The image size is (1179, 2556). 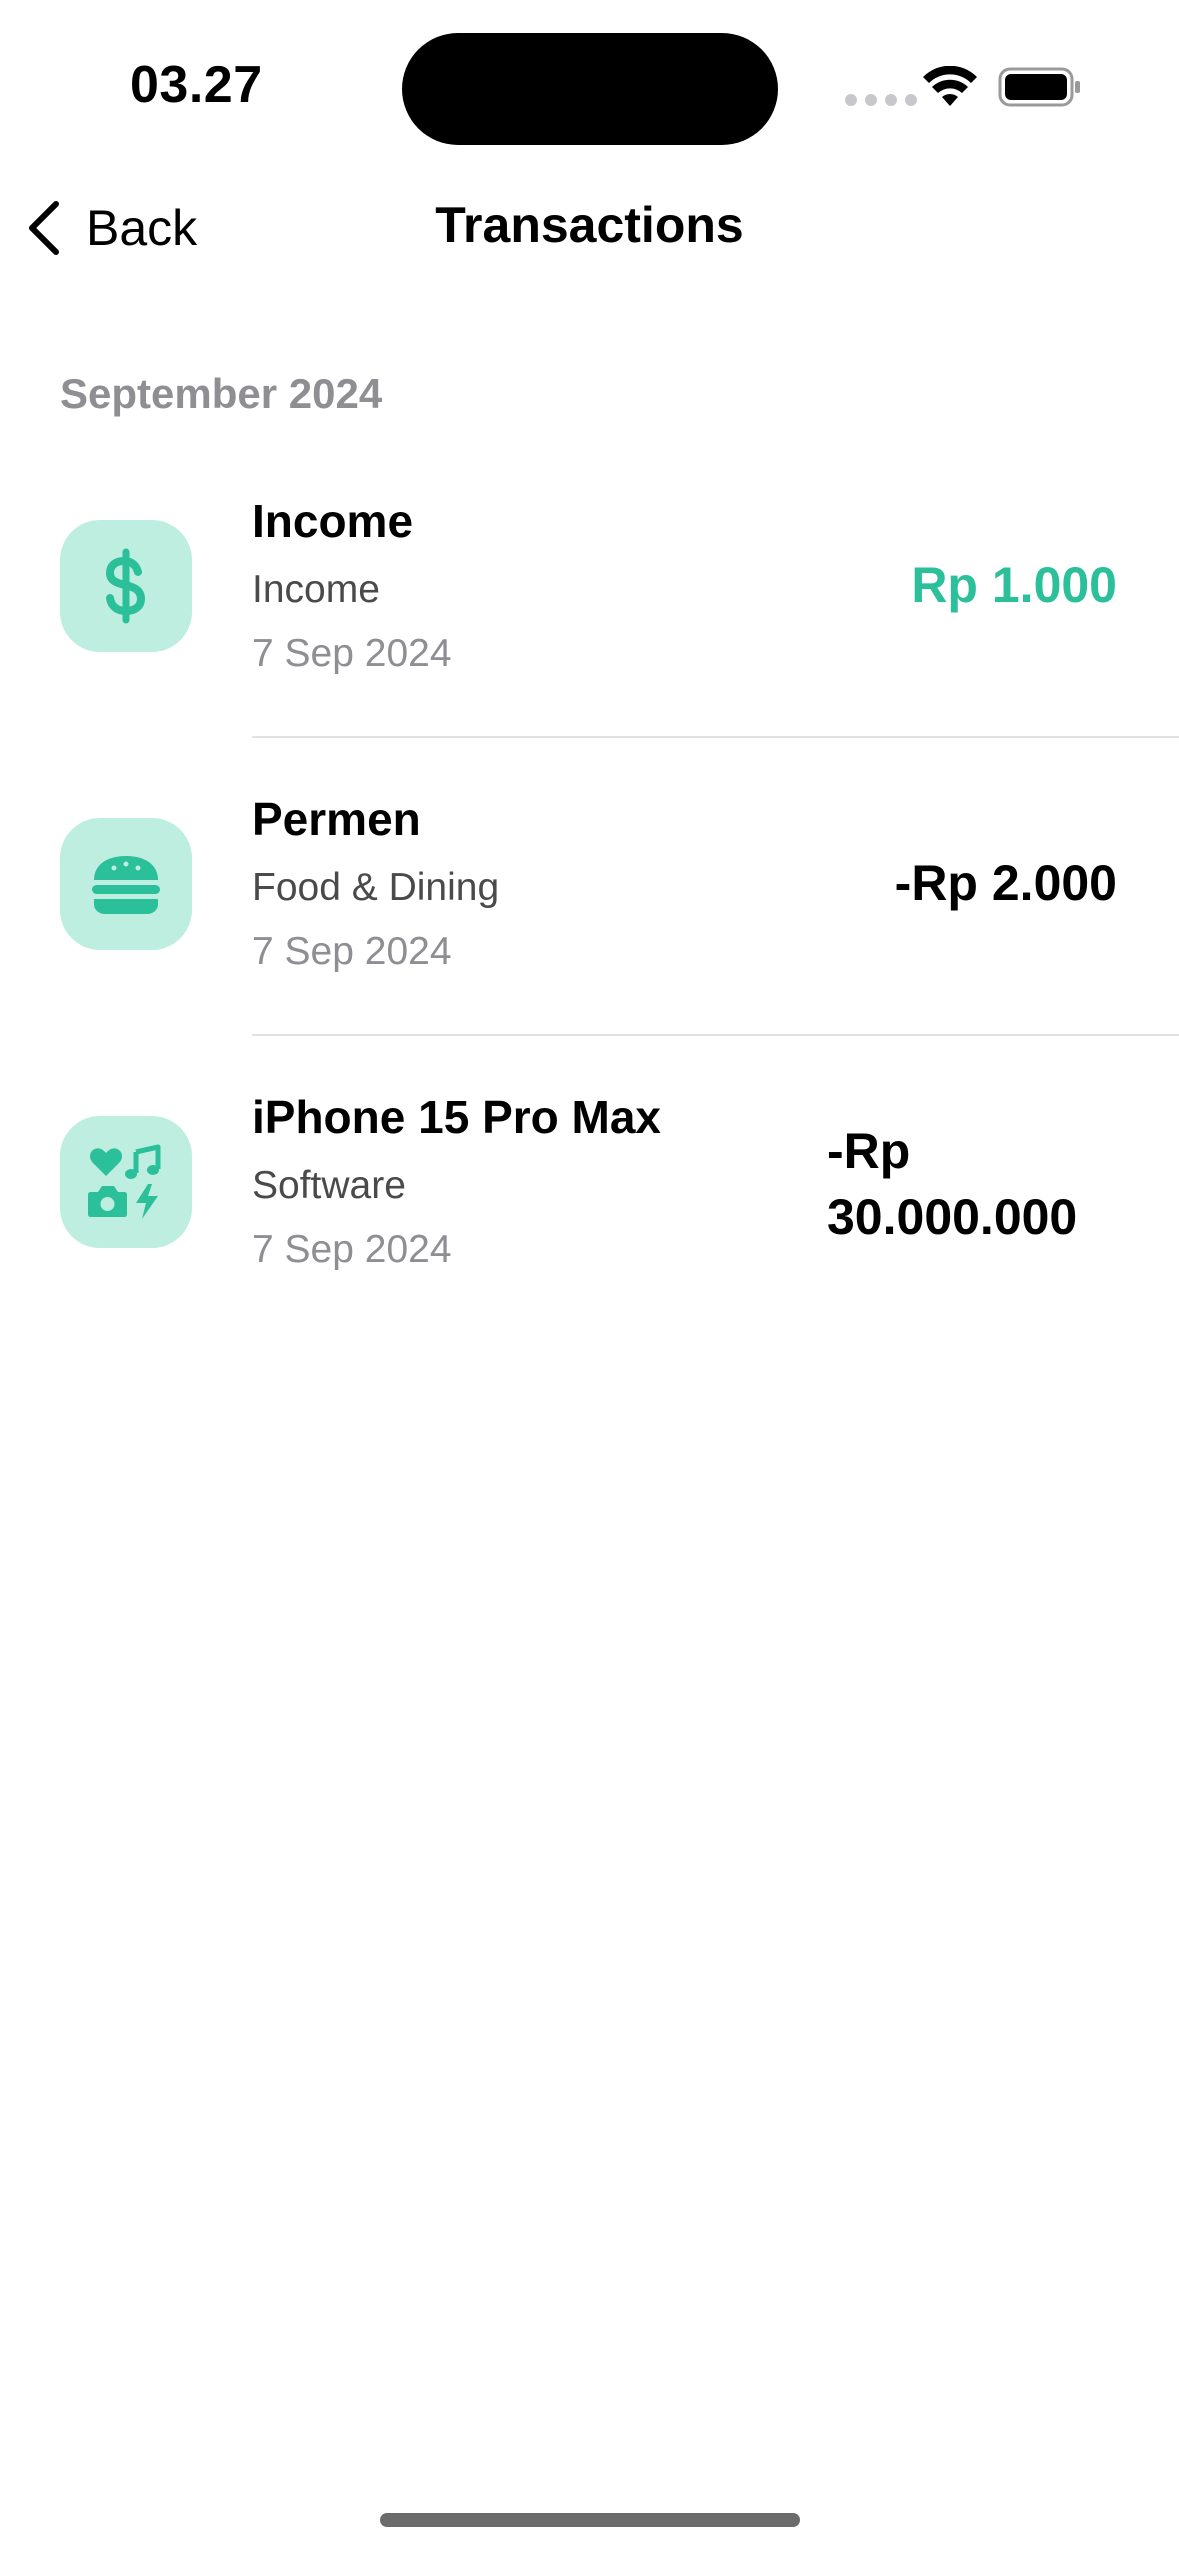 What do you see at coordinates (336, 819) in the screenshot?
I see `transaction-title: Permen` at bounding box center [336, 819].